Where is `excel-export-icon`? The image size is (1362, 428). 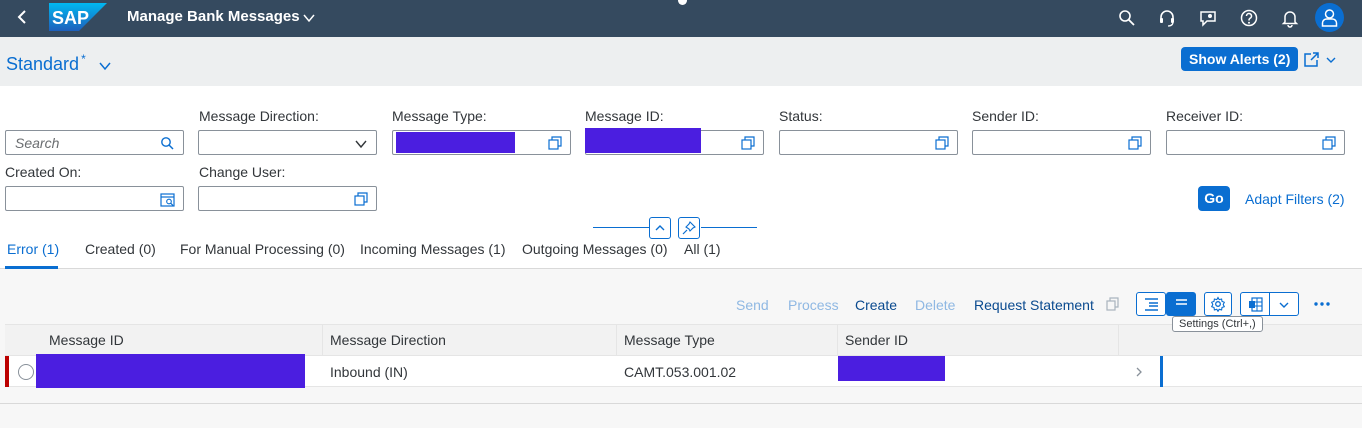
excel-export-icon is located at coordinates (1256, 304).